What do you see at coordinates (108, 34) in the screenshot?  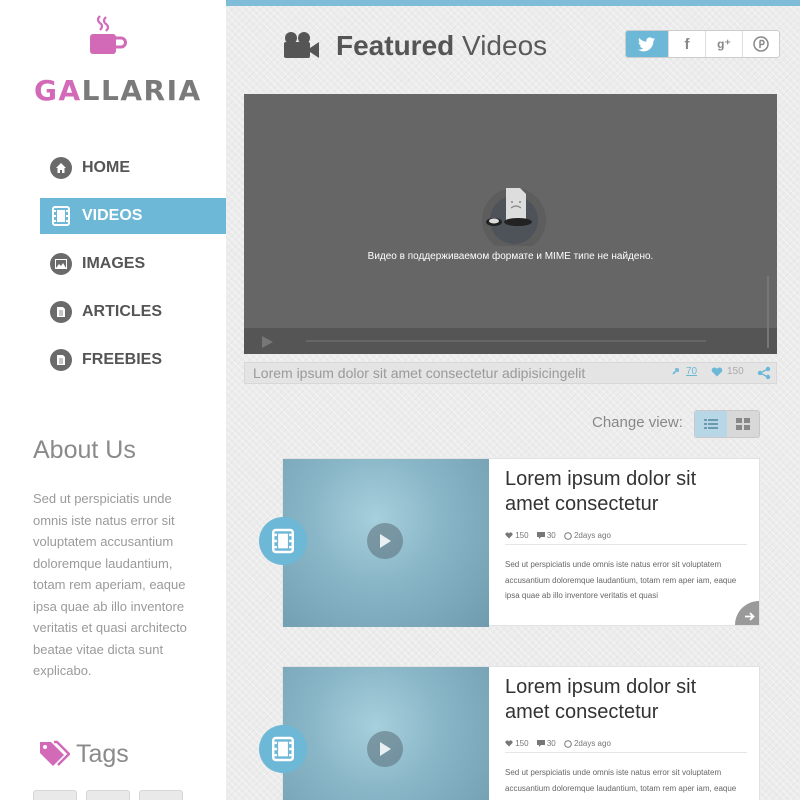 I see `coffee-cup-icon` at bounding box center [108, 34].